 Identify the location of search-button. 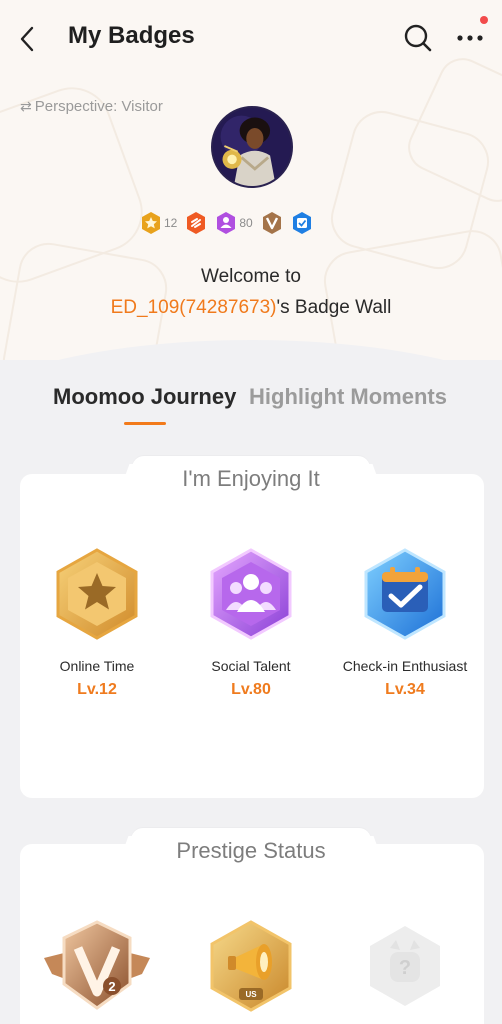
(418, 38).